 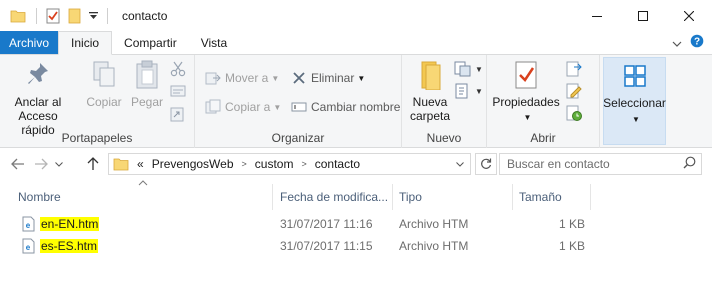 I want to click on forward-button, so click(x=41, y=164).